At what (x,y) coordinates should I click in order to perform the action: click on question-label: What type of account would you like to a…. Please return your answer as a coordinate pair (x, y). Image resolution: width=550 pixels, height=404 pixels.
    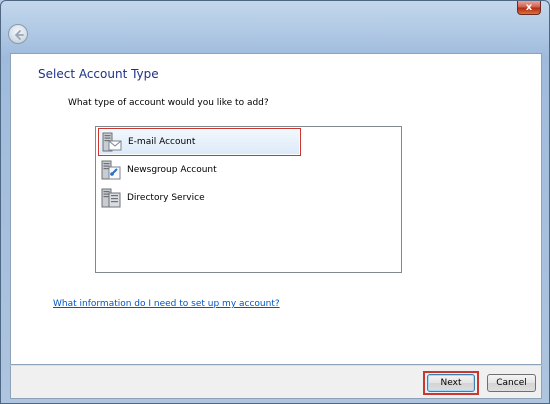
    Looking at the image, I should click on (168, 103).